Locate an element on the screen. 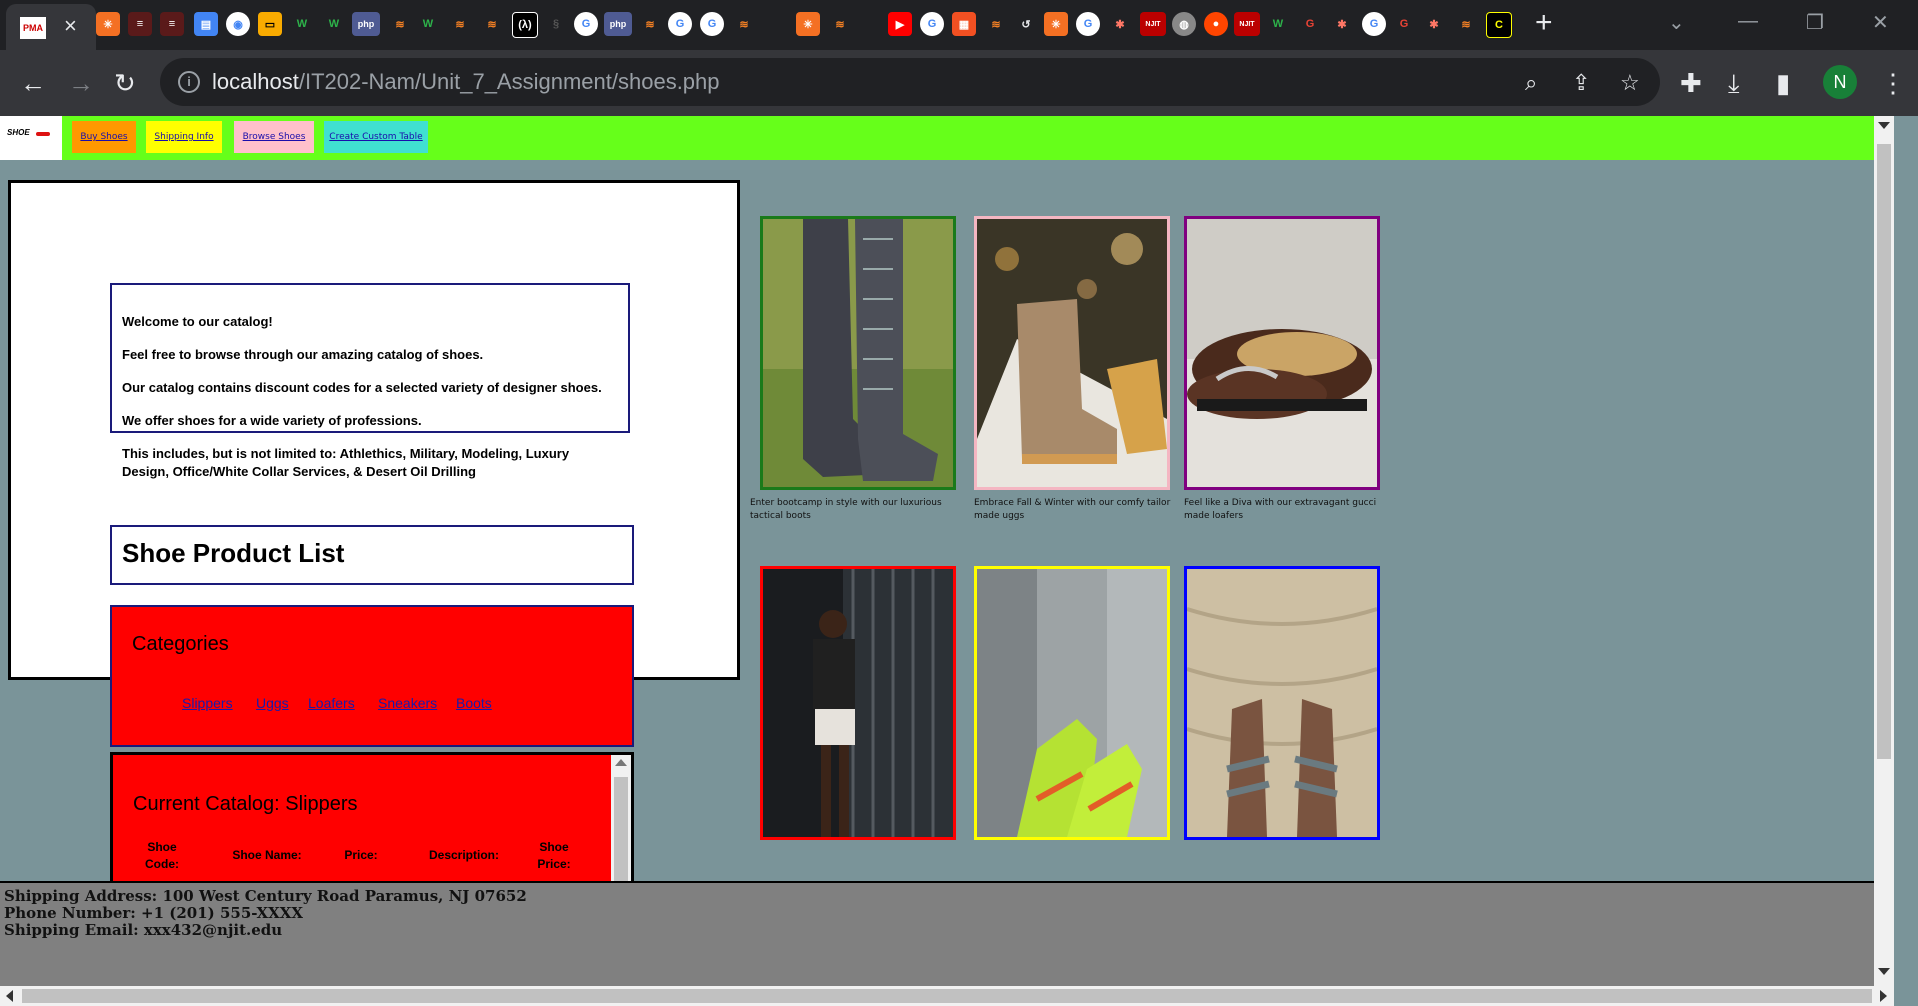 The height and width of the screenshot is (1006, 1918). nav-shipping-info-button: Shipping Info is located at coordinates (184, 137).